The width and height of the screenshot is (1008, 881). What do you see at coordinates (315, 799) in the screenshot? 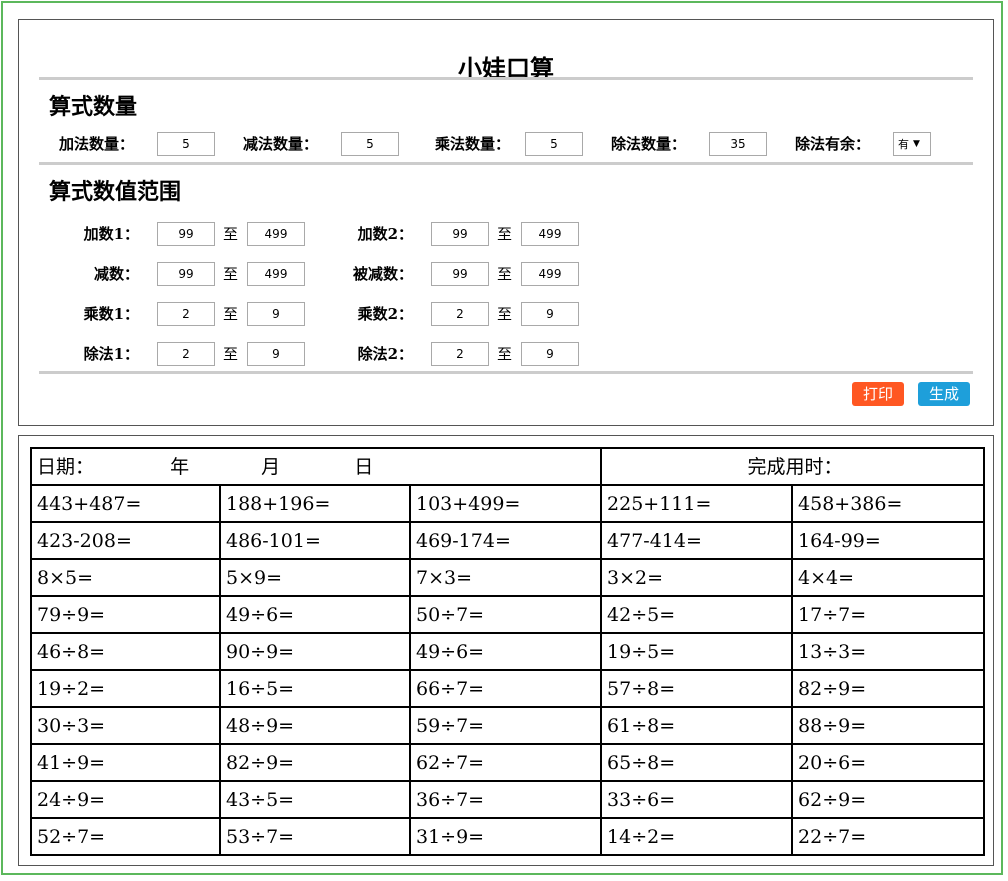
I see `problem-cell: 43÷5=` at bounding box center [315, 799].